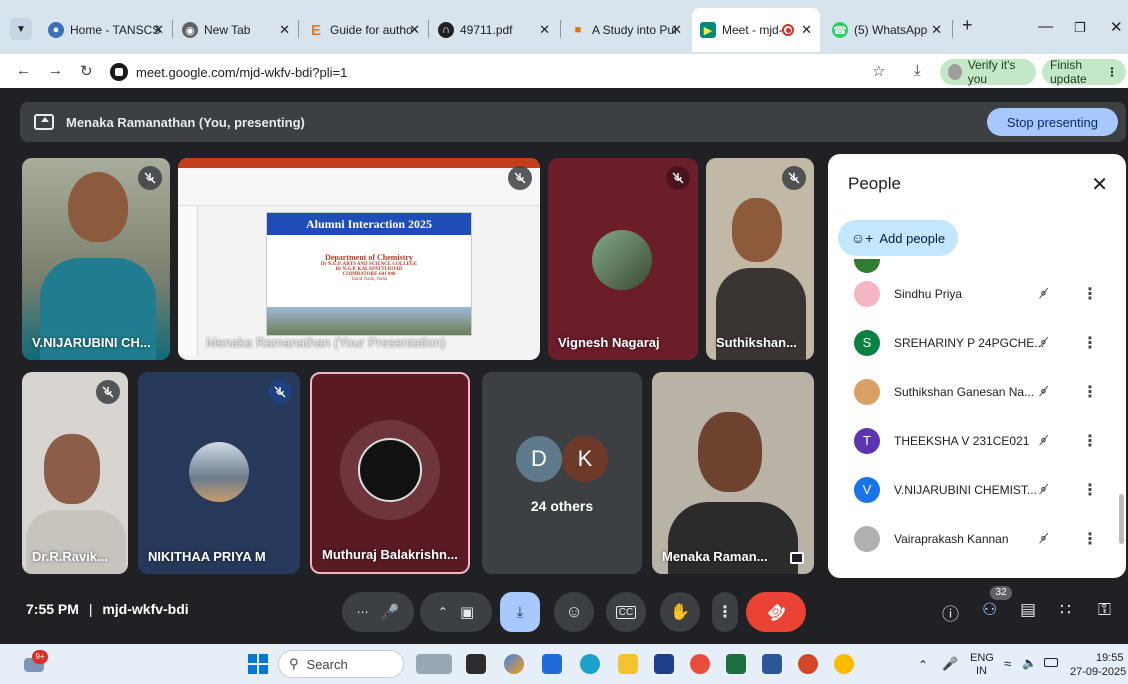  I want to click on participant-name: NIKITHAA PRIYA M, so click(207, 556).